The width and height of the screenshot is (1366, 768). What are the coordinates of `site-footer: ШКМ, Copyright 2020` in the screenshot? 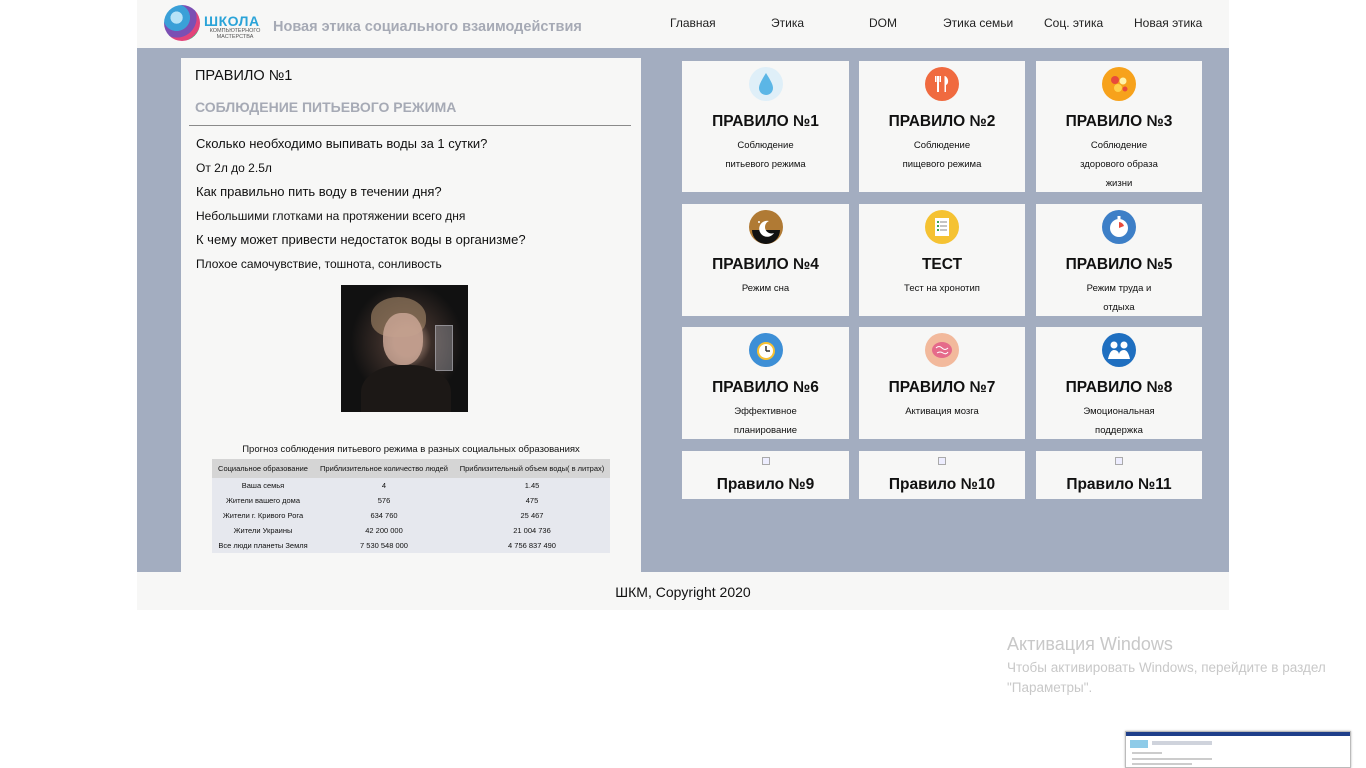 It's located at (683, 591).